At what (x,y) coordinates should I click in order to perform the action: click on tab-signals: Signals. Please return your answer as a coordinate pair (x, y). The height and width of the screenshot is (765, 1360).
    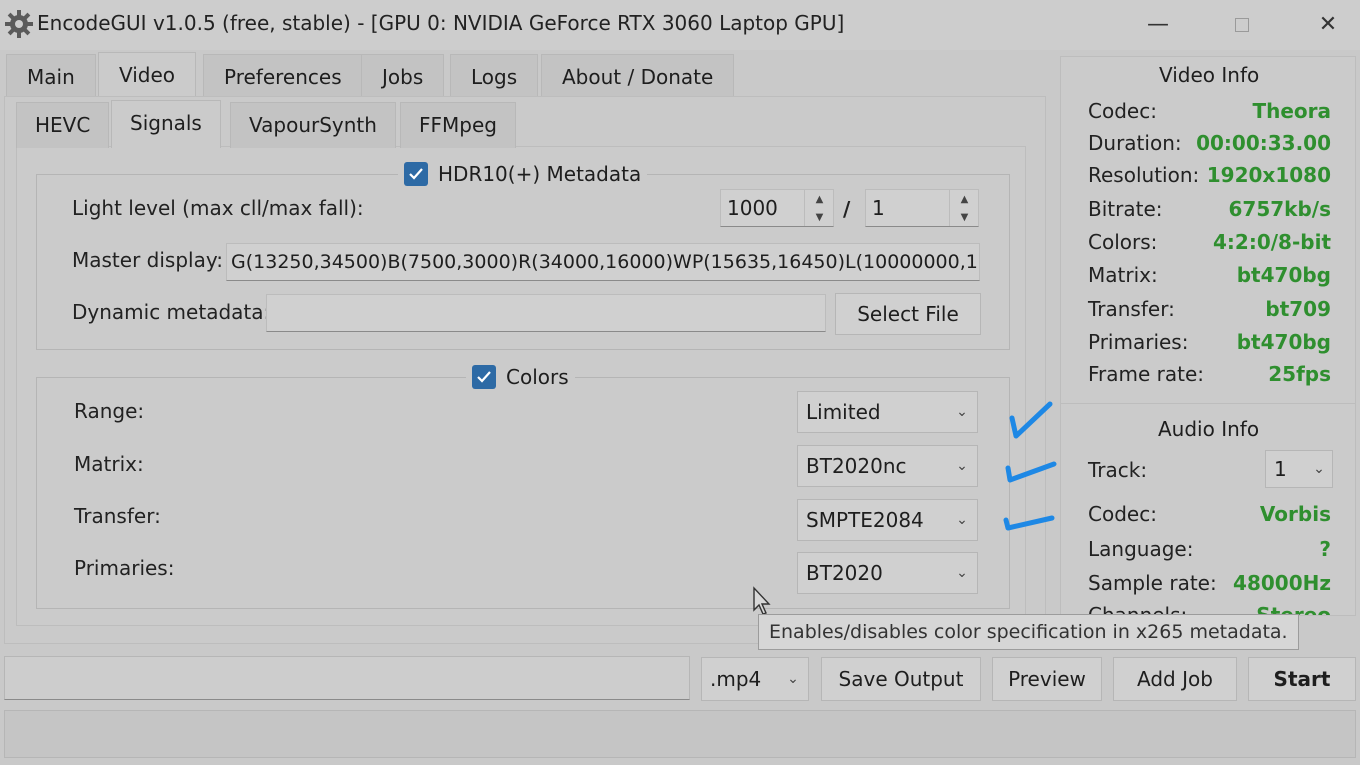
    Looking at the image, I should click on (166, 124).